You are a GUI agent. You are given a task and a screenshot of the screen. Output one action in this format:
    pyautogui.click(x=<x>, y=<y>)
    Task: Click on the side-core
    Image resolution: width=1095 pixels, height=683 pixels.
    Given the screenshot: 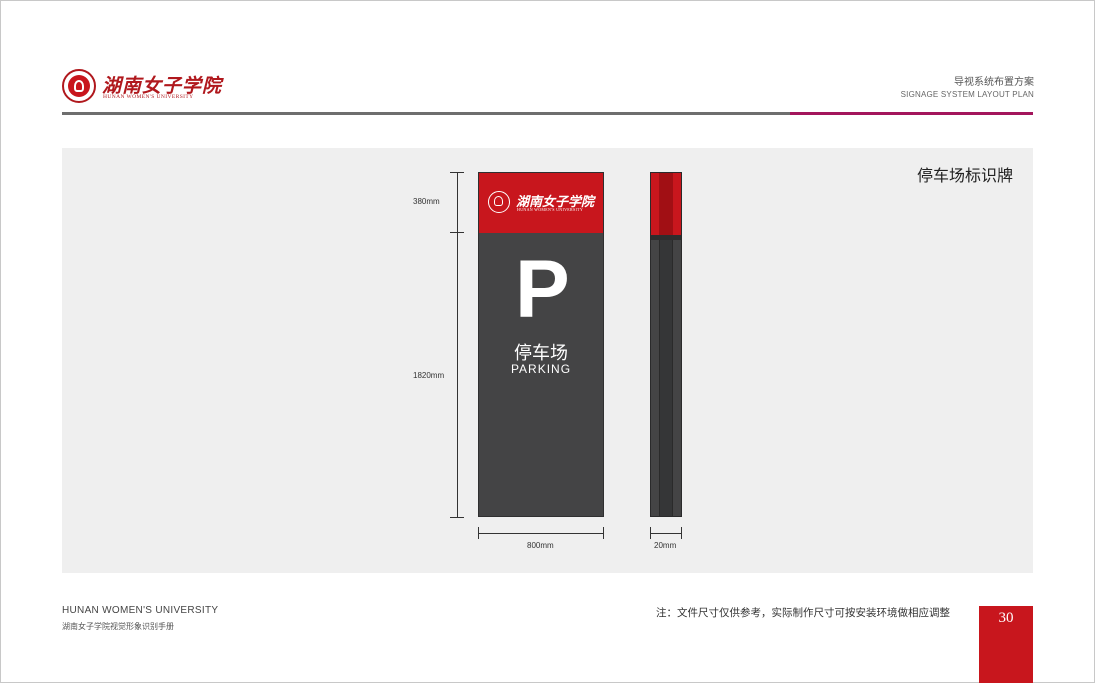 What is the action you would take?
    pyautogui.click(x=666, y=378)
    